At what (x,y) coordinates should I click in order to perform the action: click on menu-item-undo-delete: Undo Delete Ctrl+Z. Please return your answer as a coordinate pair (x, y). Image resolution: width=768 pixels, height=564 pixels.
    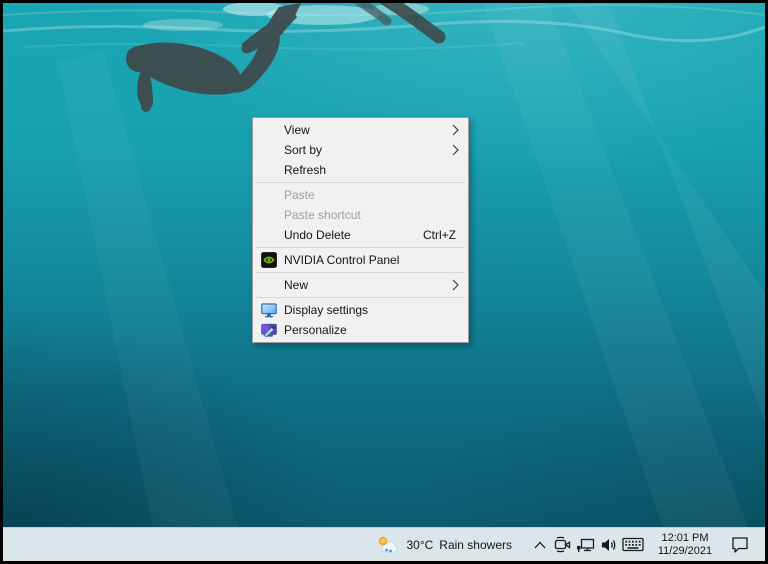
    Looking at the image, I should click on (360, 235).